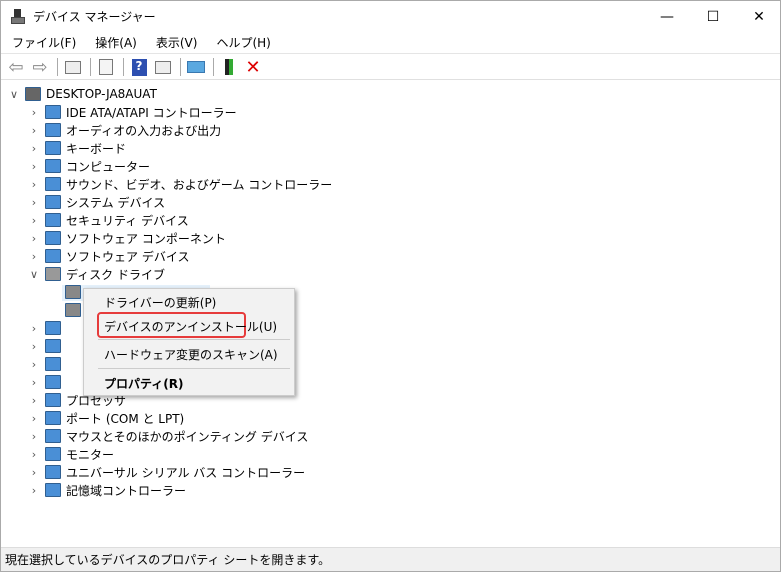  I want to click on window-title: デバイス マネージャー, so click(94, 17).